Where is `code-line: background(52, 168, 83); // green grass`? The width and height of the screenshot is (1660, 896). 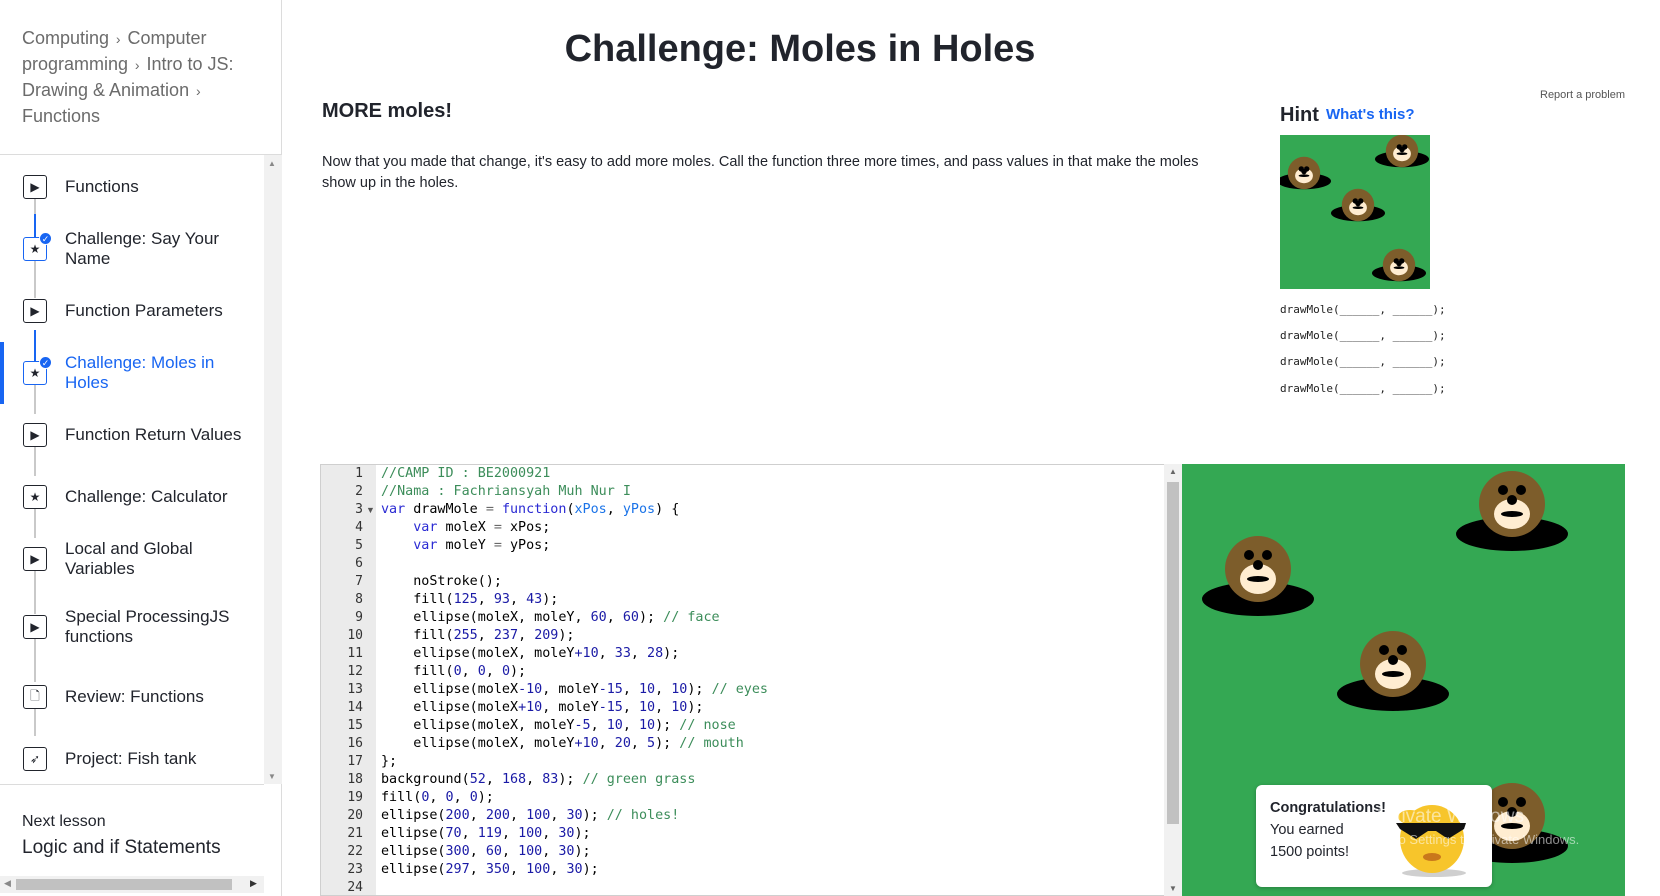 code-line: background(52, 168, 83); // green grass is located at coordinates (538, 779).